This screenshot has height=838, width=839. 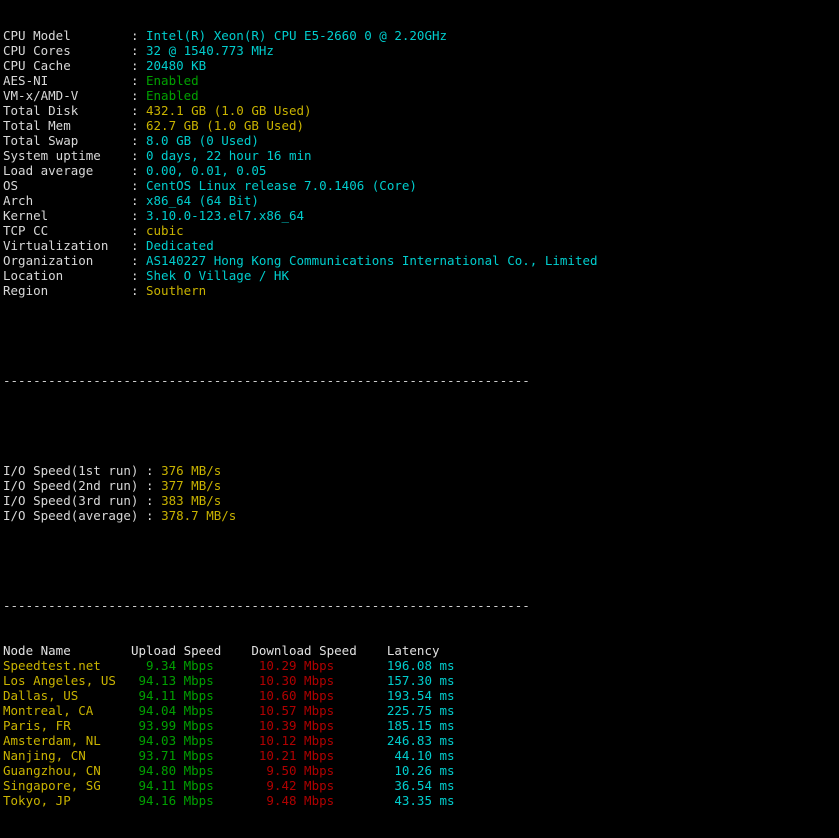 I want to click on sysinfo-label: Total Disk, so click(x=67, y=110).